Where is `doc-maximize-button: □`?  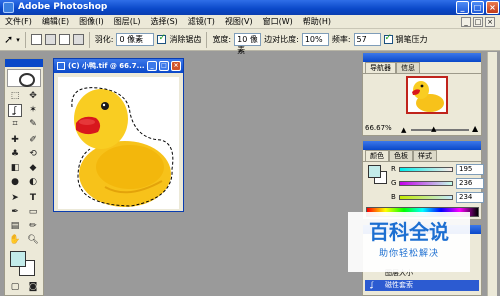 doc-maximize-button: □ is located at coordinates (164, 66).